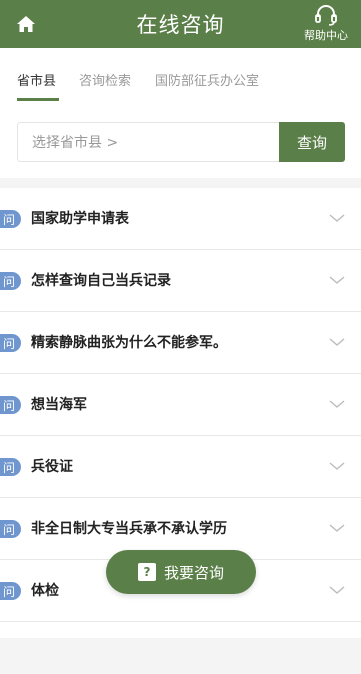  What do you see at coordinates (180, 219) in the screenshot?
I see `faq-item: 问 国家助学申请表` at bounding box center [180, 219].